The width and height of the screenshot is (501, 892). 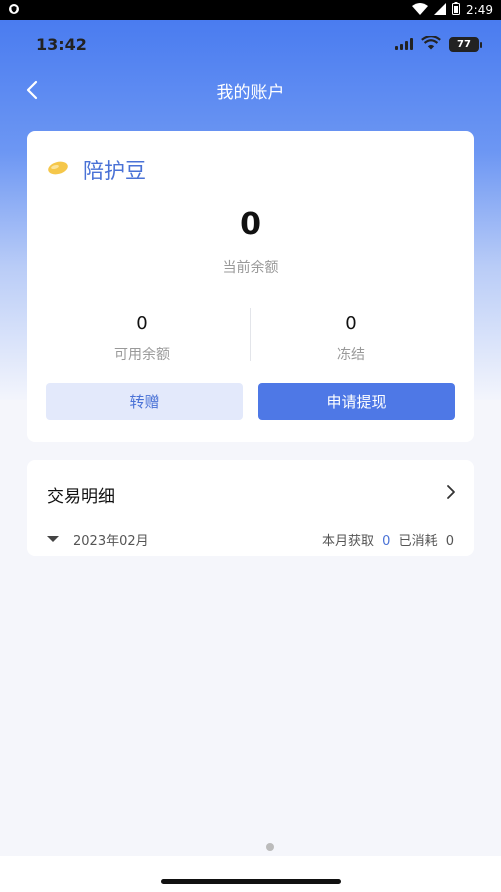 What do you see at coordinates (250, 539) in the screenshot?
I see `month-summary-row: 2023年02月 本月获取 0 已消耗 0` at bounding box center [250, 539].